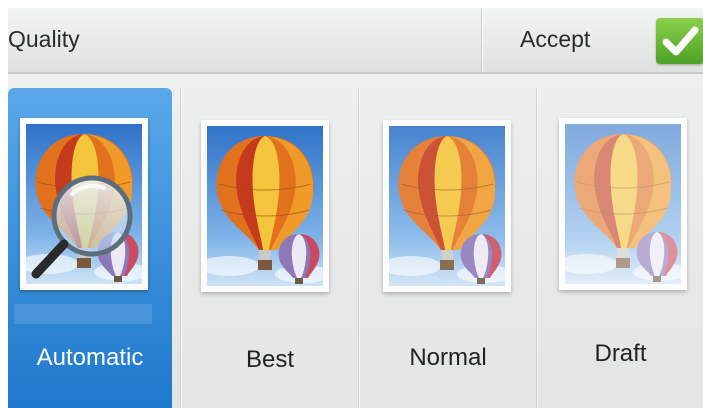 The image size is (703, 408). What do you see at coordinates (555, 39) in the screenshot?
I see `accept-label: Accept` at bounding box center [555, 39].